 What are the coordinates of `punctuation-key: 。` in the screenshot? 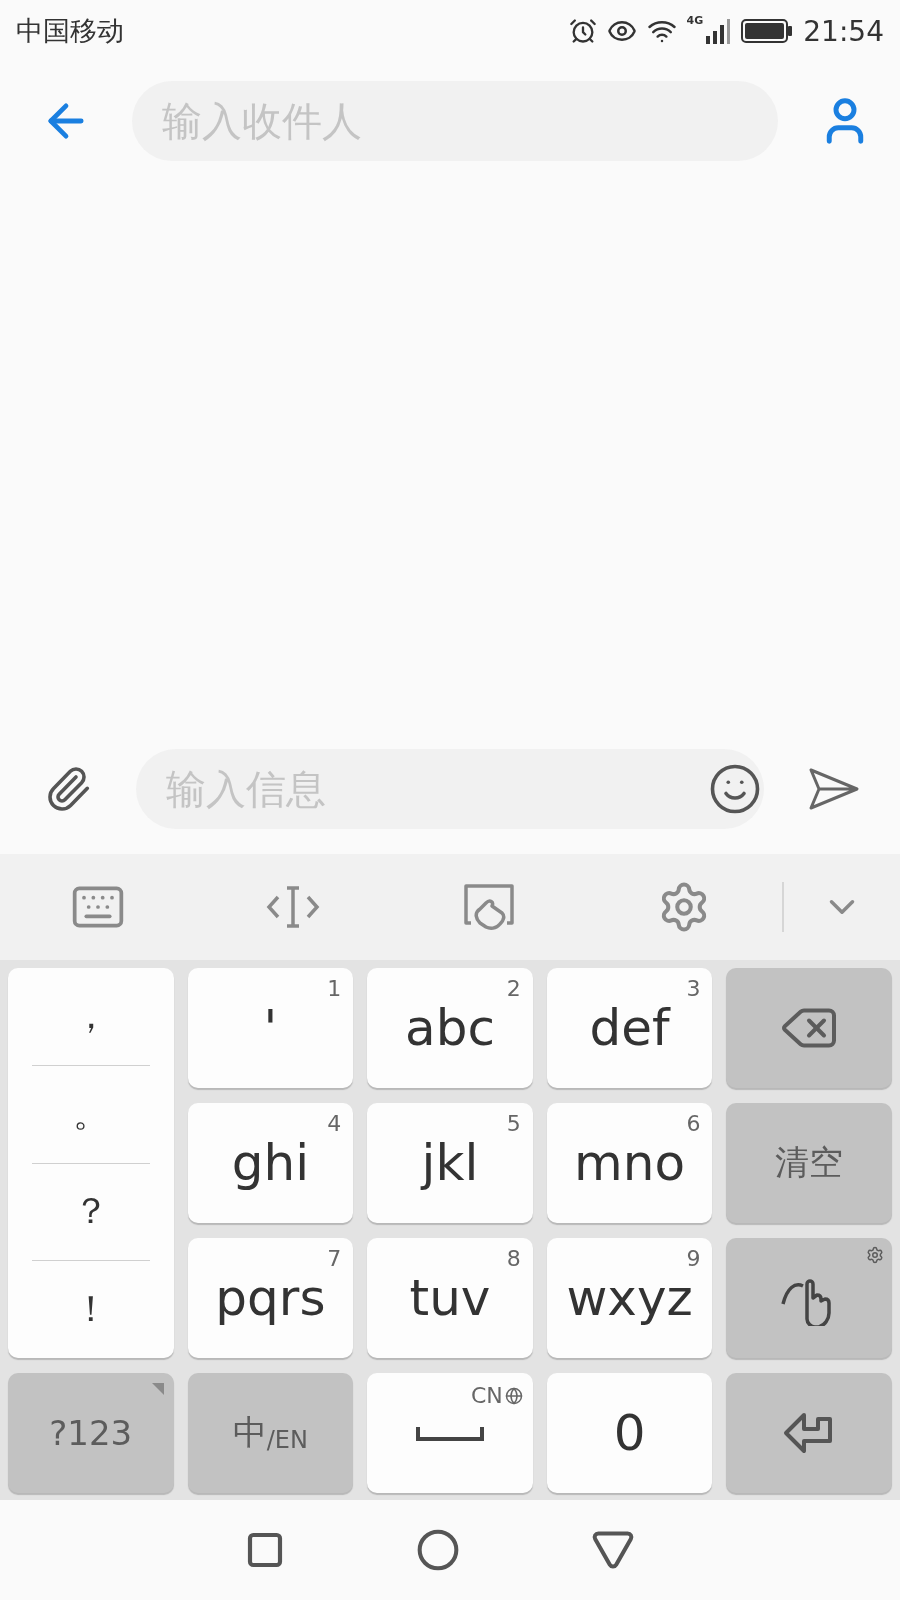 It's located at (91, 1114).